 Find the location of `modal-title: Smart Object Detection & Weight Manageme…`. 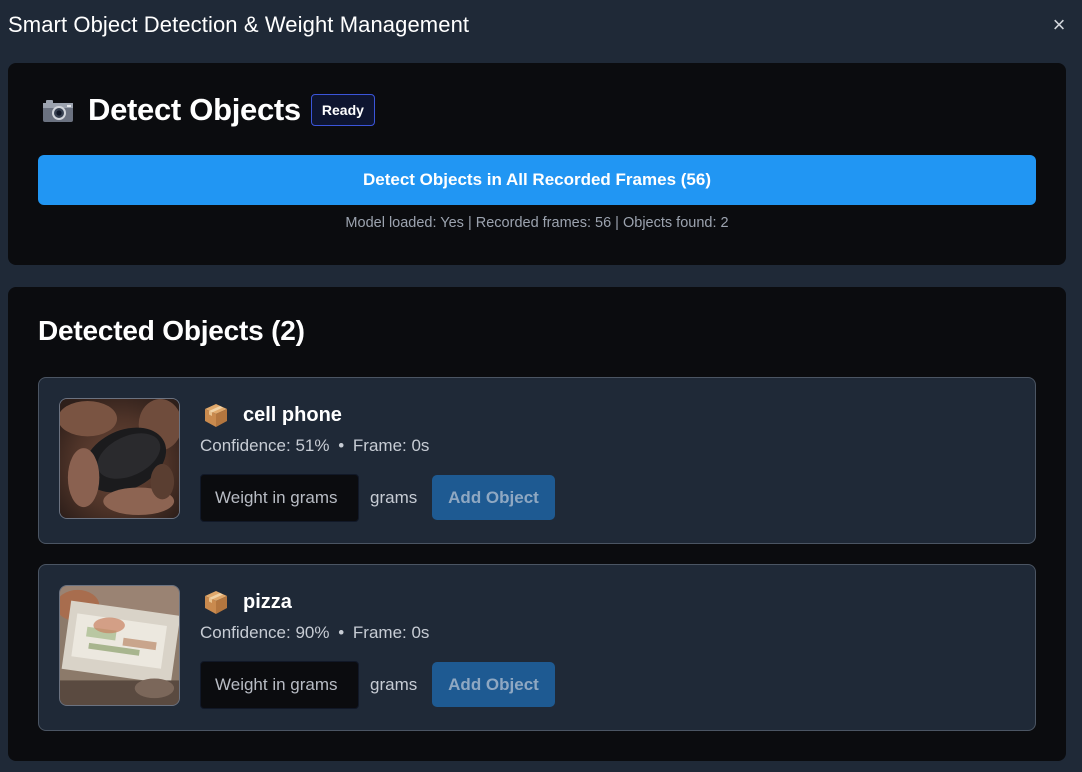

modal-title: Smart Object Detection & Weight Manageme… is located at coordinates (239, 24).